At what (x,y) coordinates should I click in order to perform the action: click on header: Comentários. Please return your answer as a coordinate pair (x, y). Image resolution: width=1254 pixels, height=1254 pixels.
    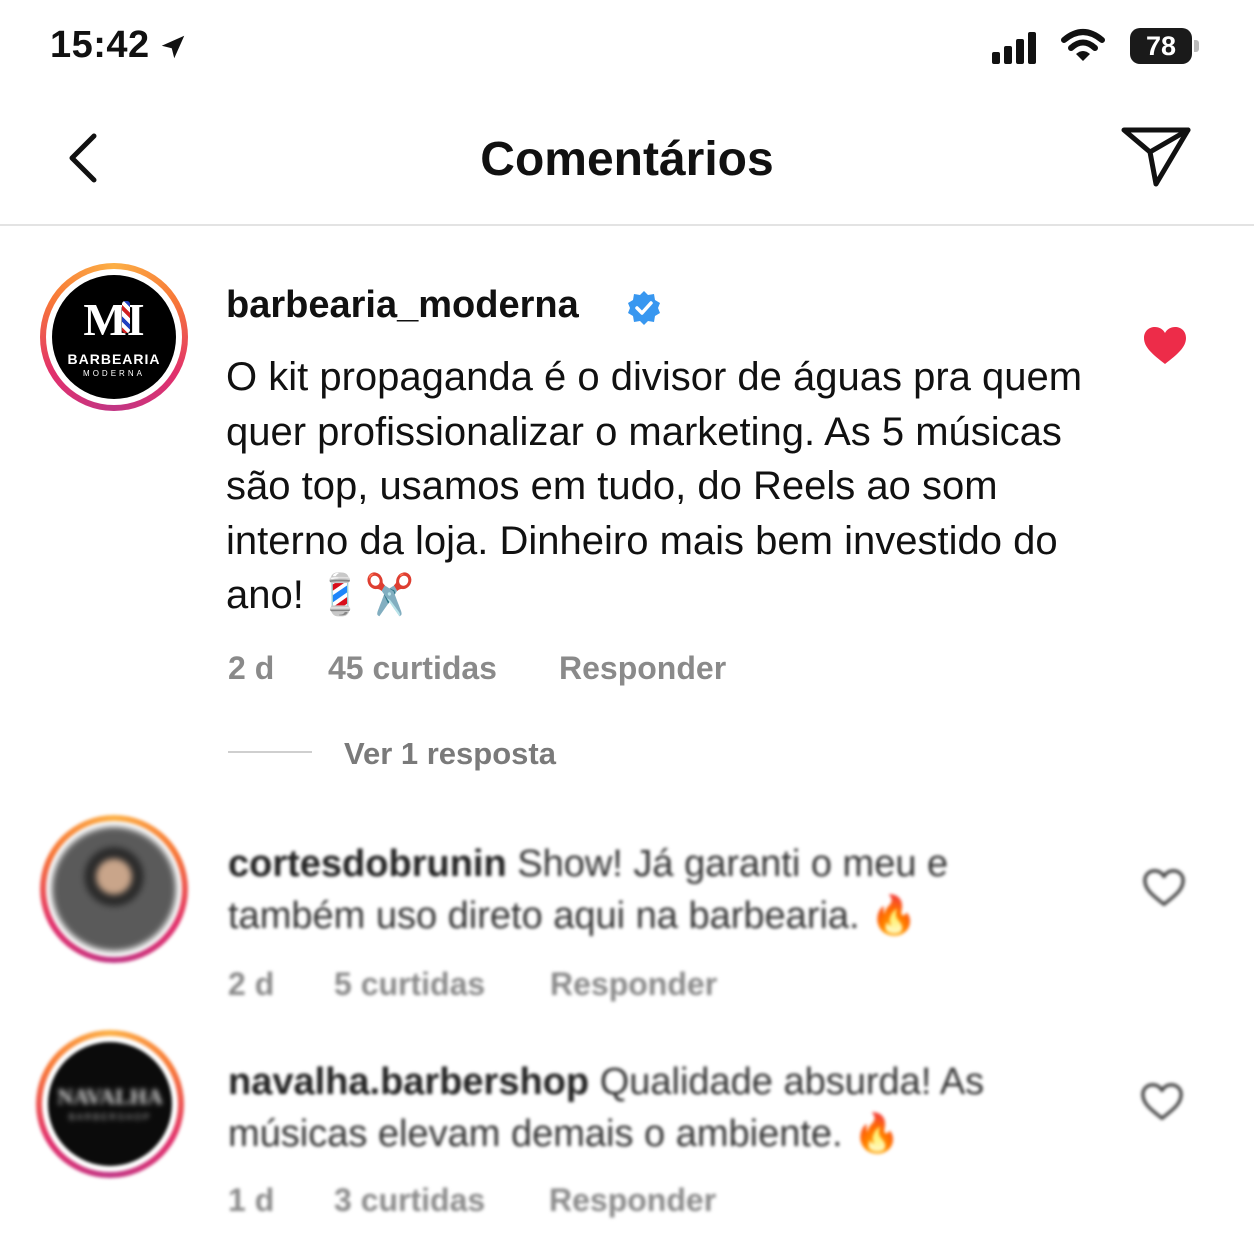
    Looking at the image, I should click on (627, 161).